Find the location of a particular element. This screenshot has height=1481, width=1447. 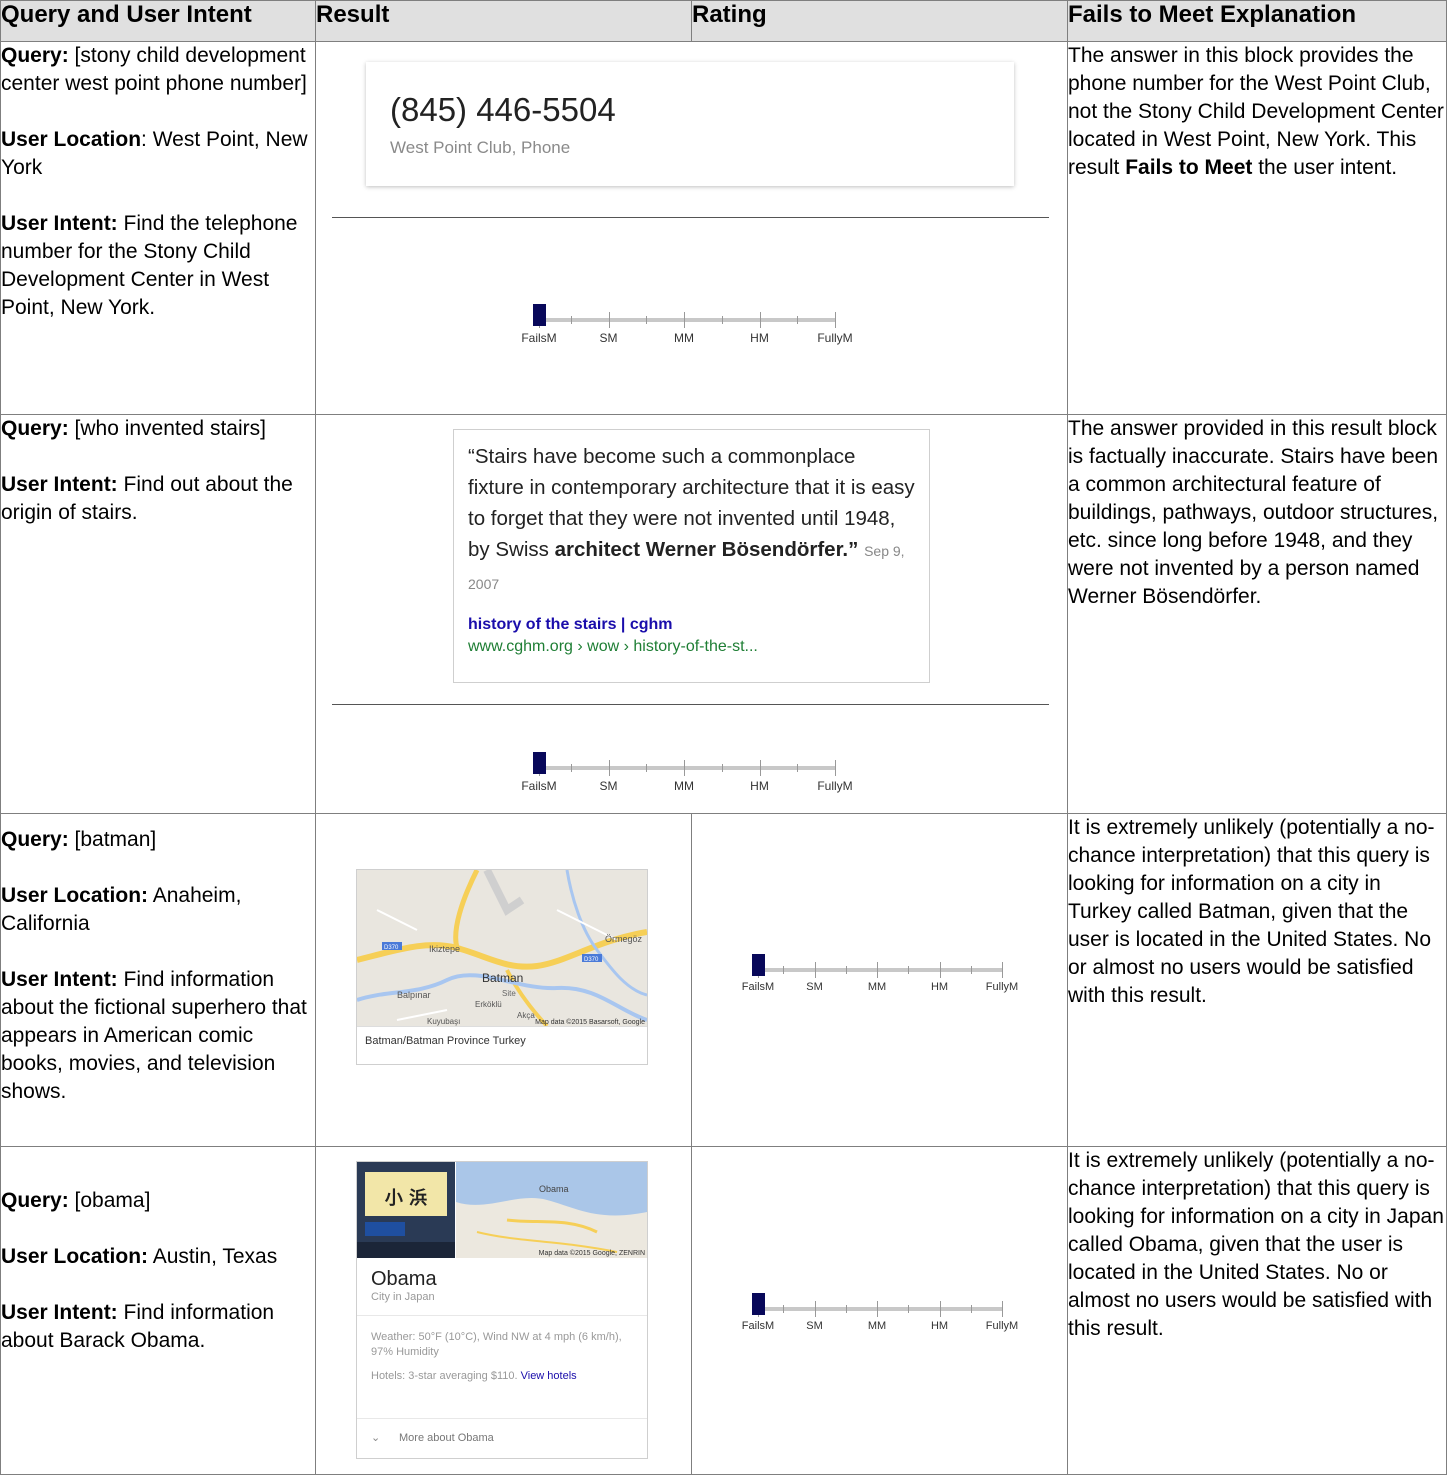

explanation-text-end: the user intent. is located at coordinates (1325, 167).